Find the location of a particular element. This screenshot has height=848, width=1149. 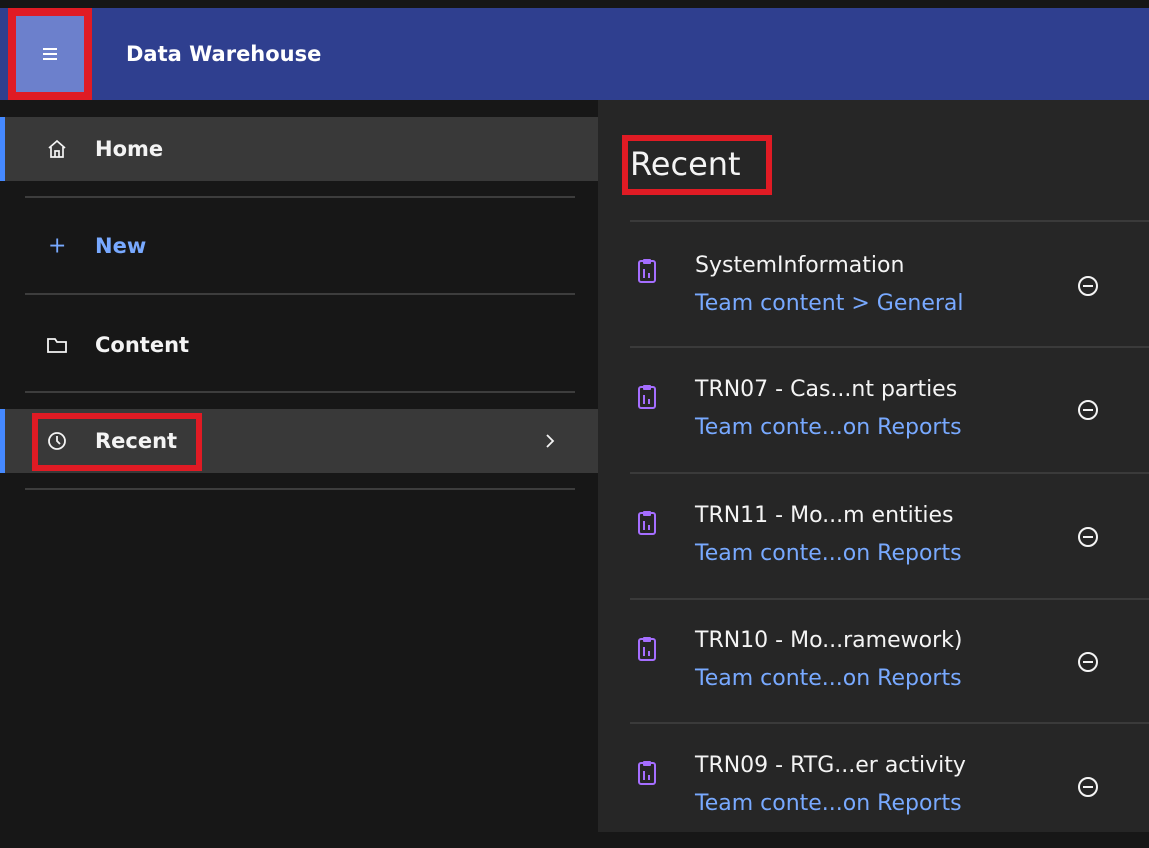

app-title: Data Warehouse is located at coordinates (224, 54).